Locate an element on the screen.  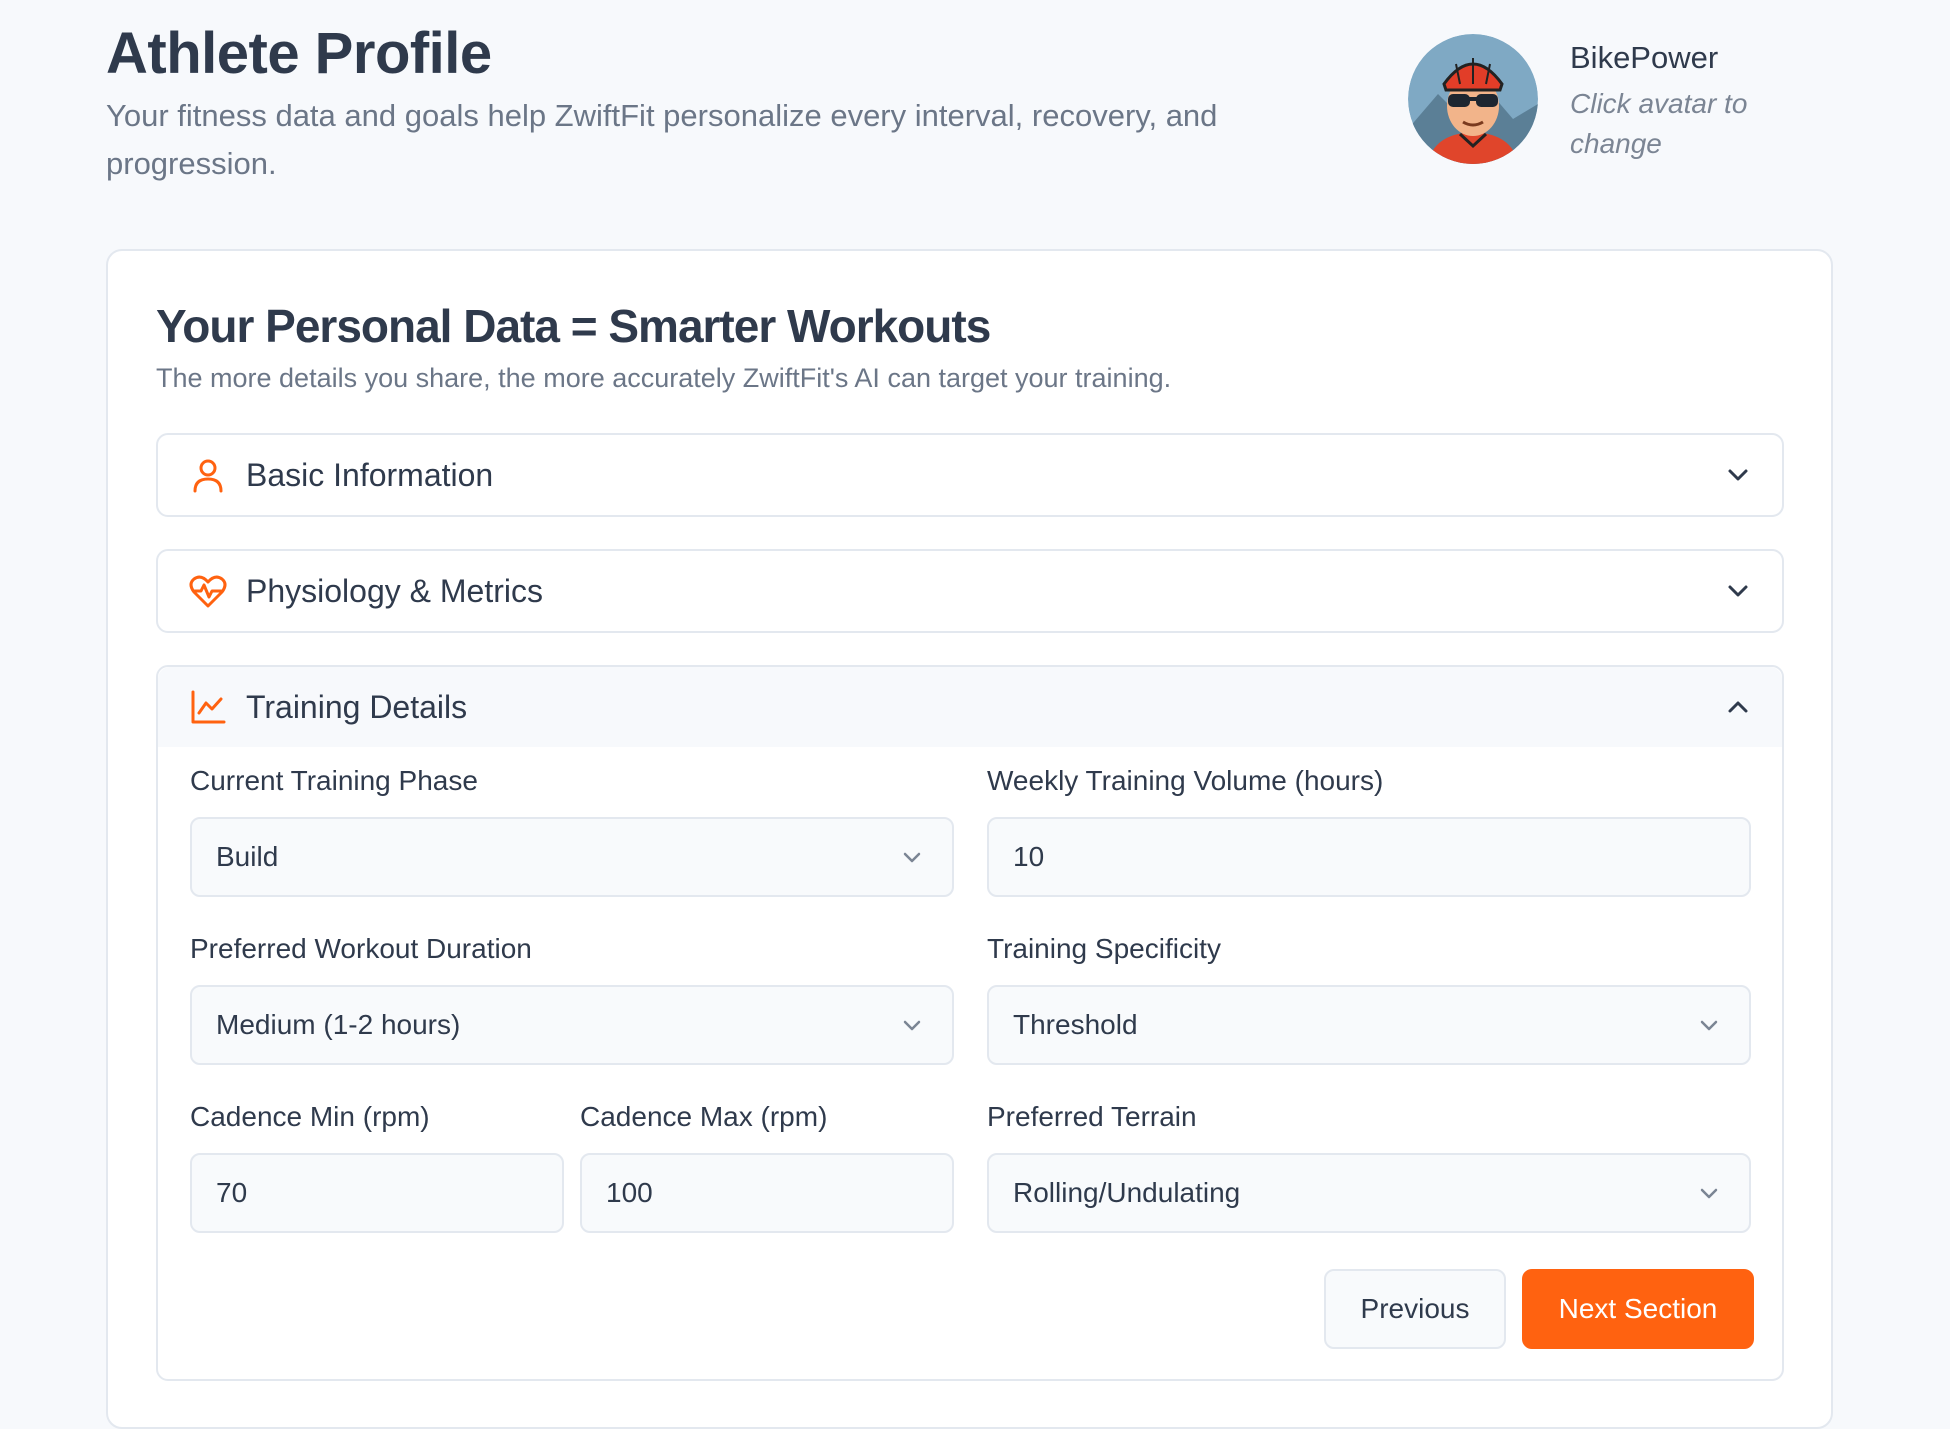
chevron-up-icon is located at coordinates (1738, 707).